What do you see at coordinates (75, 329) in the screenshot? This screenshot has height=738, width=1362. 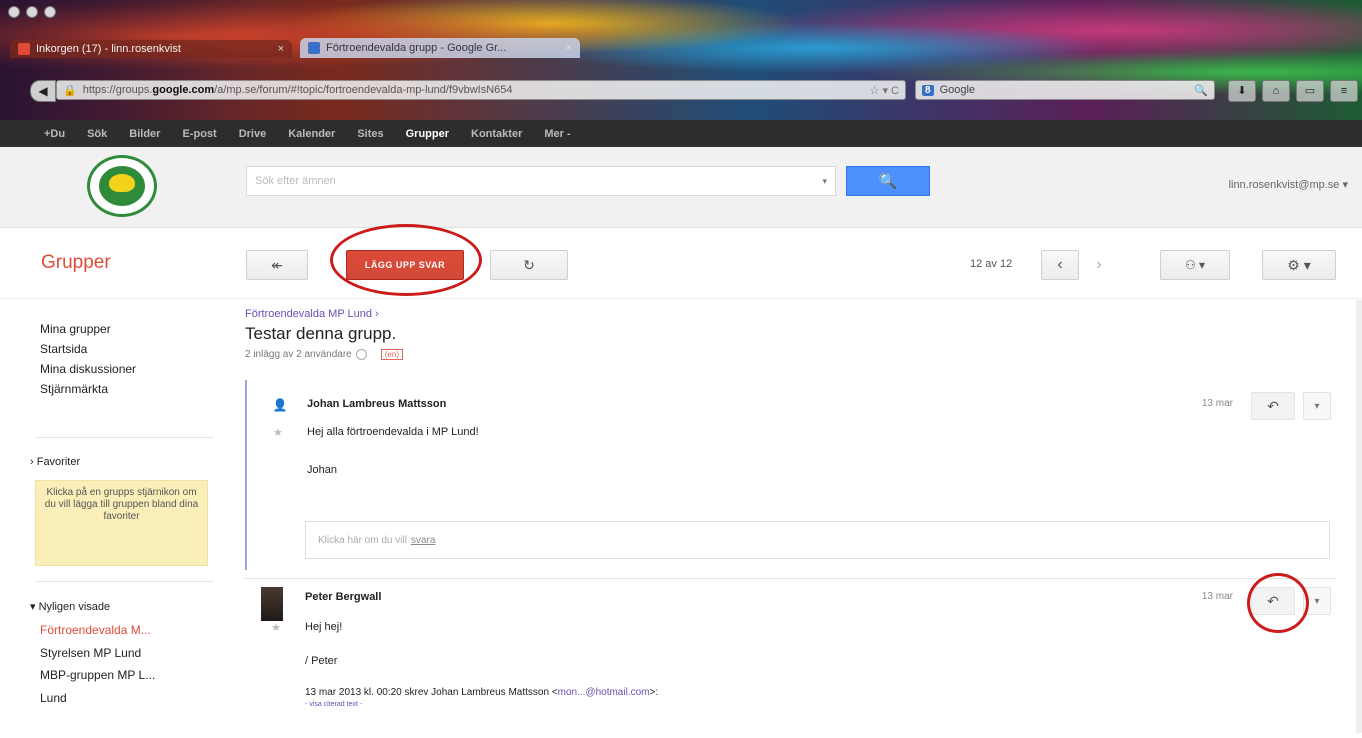 I see `sidebar-item-my-groups: Mina grupper` at bounding box center [75, 329].